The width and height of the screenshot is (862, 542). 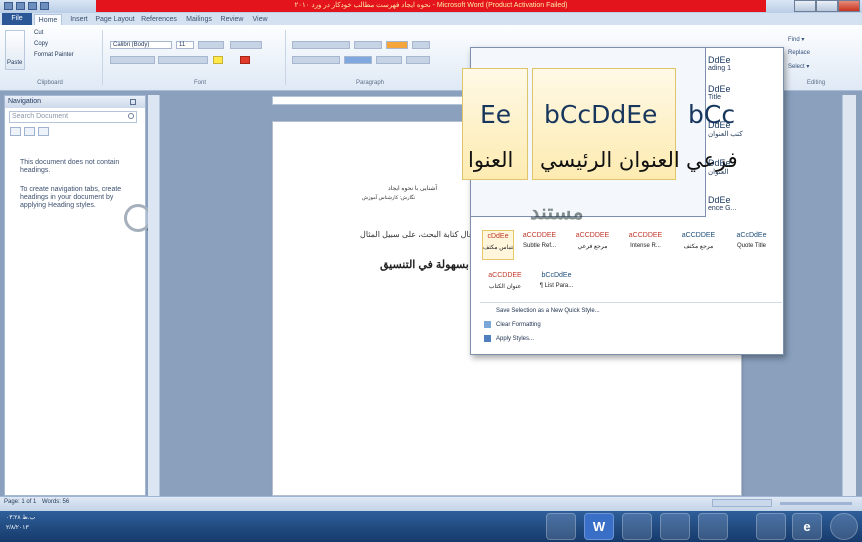 What do you see at coordinates (491, 160) in the screenshot?
I see `style-arabic-left: العنوا` at bounding box center [491, 160].